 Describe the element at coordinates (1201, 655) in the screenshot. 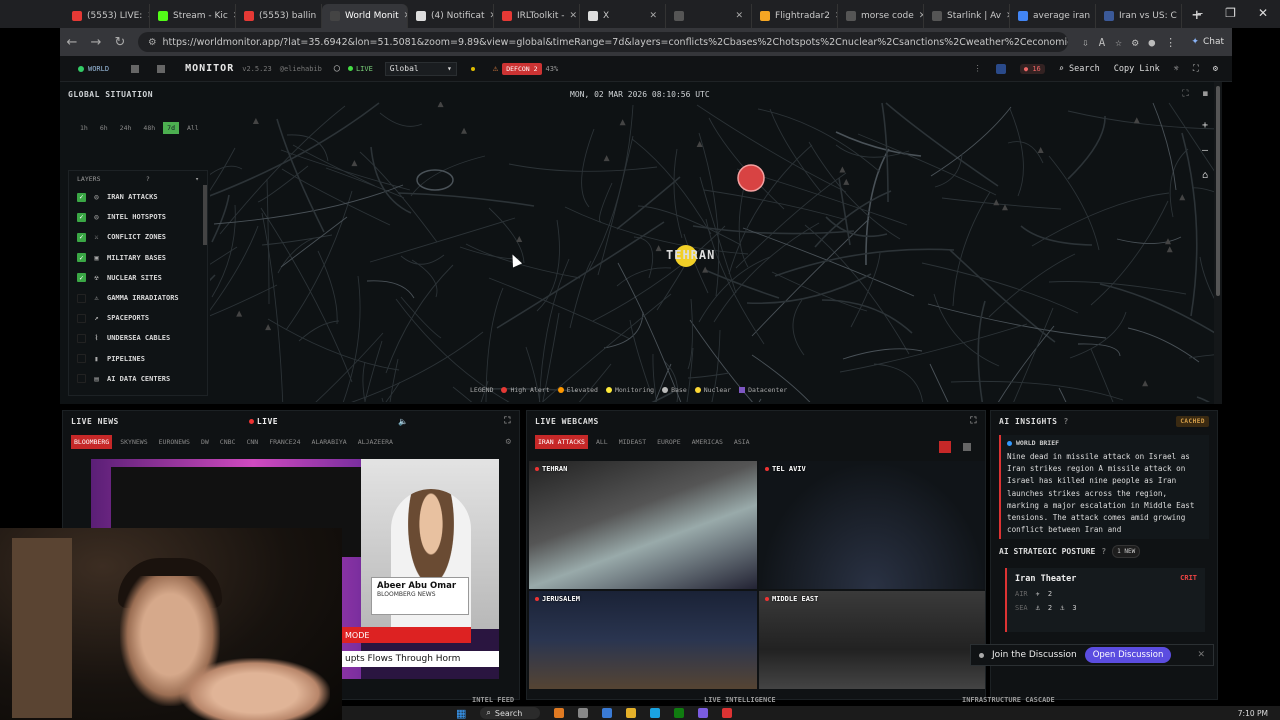

I see `close-icon: ✕` at that location.